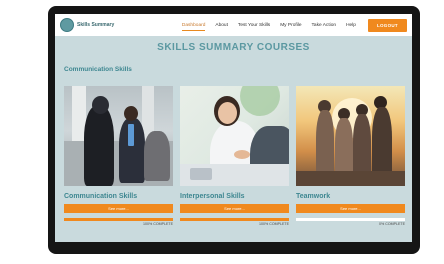 Image resolution: width=444 pixels, height=264 pixels. I want to click on nav-test-your-skills: Test Your Skills, so click(254, 25).